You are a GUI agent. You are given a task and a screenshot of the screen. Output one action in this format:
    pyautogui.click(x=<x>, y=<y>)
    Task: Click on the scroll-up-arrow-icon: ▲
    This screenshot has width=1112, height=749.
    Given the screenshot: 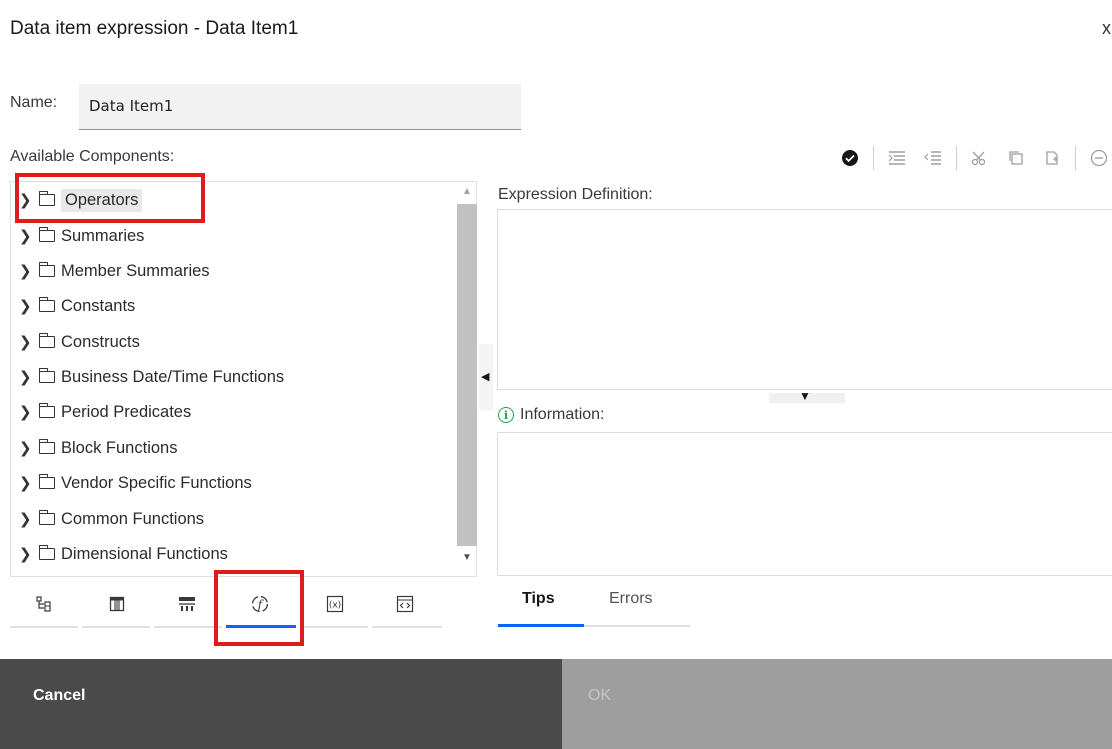 What is the action you would take?
    pyautogui.click(x=467, y=191)
    